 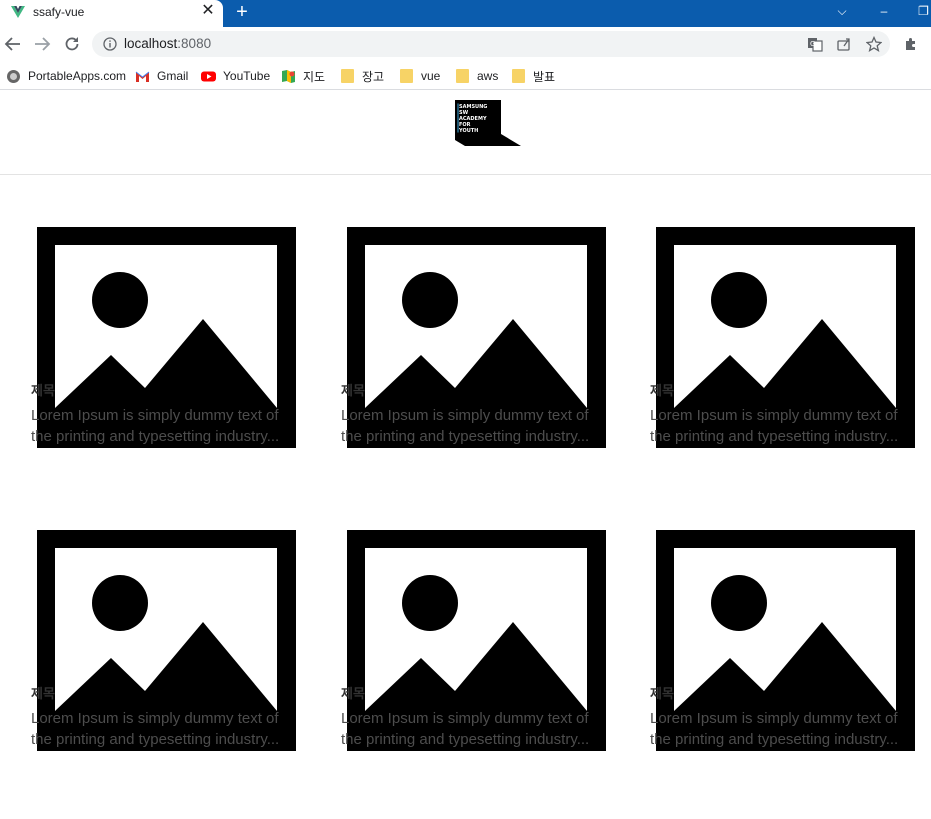 What do you see at coordinates (18, 12) in the screenshot?
I see `vue-favicon-icon` at bounding box center [18, 12].